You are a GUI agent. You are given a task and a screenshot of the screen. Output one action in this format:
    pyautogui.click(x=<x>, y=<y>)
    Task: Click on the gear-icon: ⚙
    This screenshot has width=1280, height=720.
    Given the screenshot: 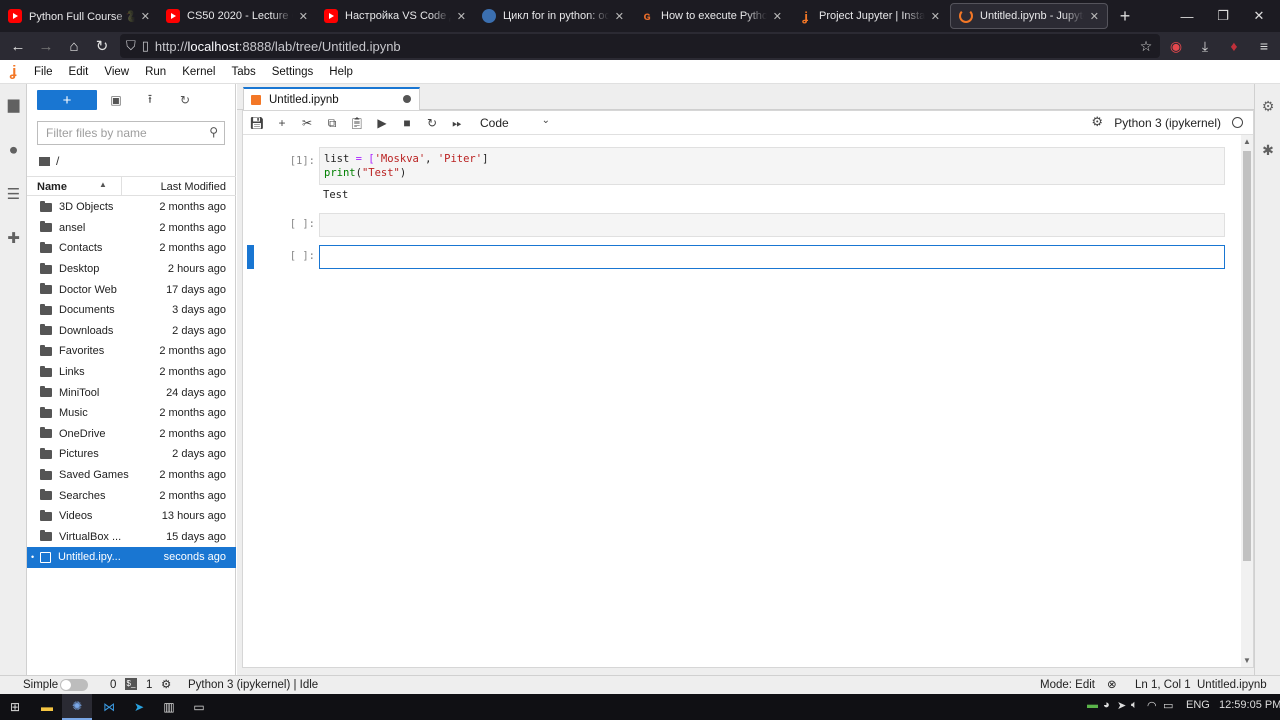 What is the action you would take?
    pyautogui.click(x=1097, y=122)
    